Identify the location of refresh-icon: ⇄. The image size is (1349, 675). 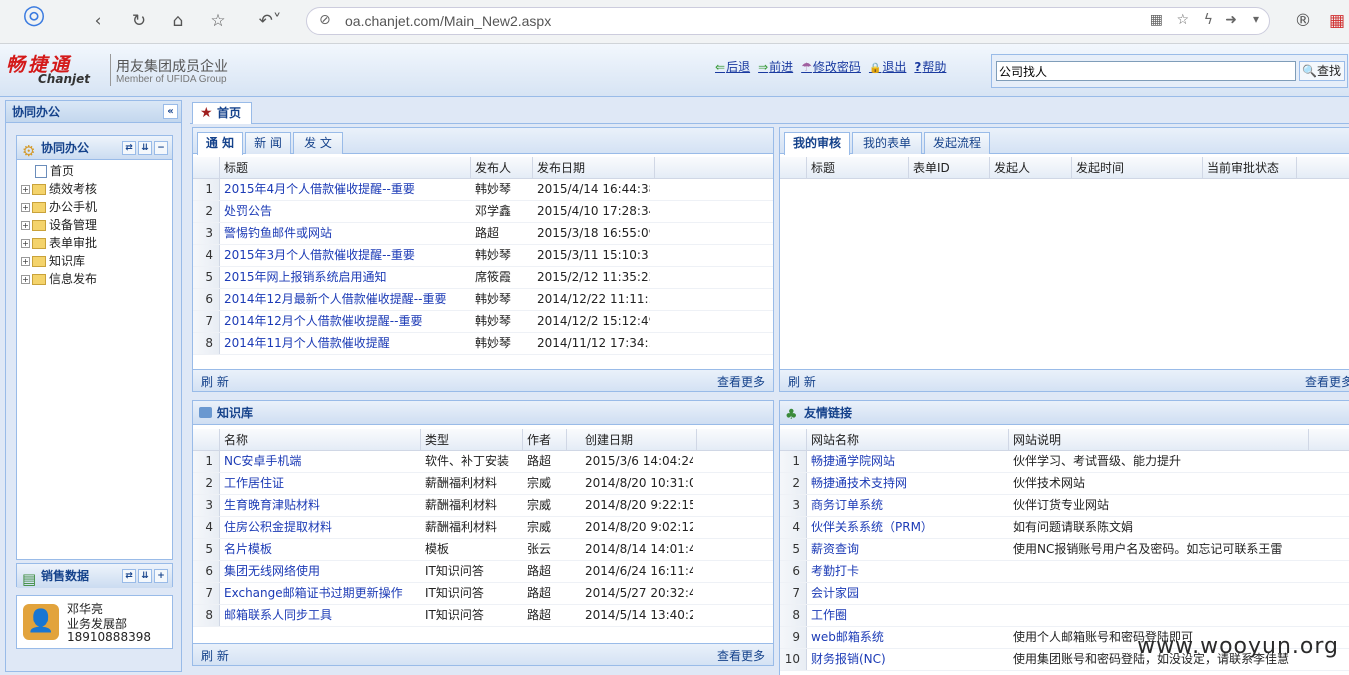
(129, 148).